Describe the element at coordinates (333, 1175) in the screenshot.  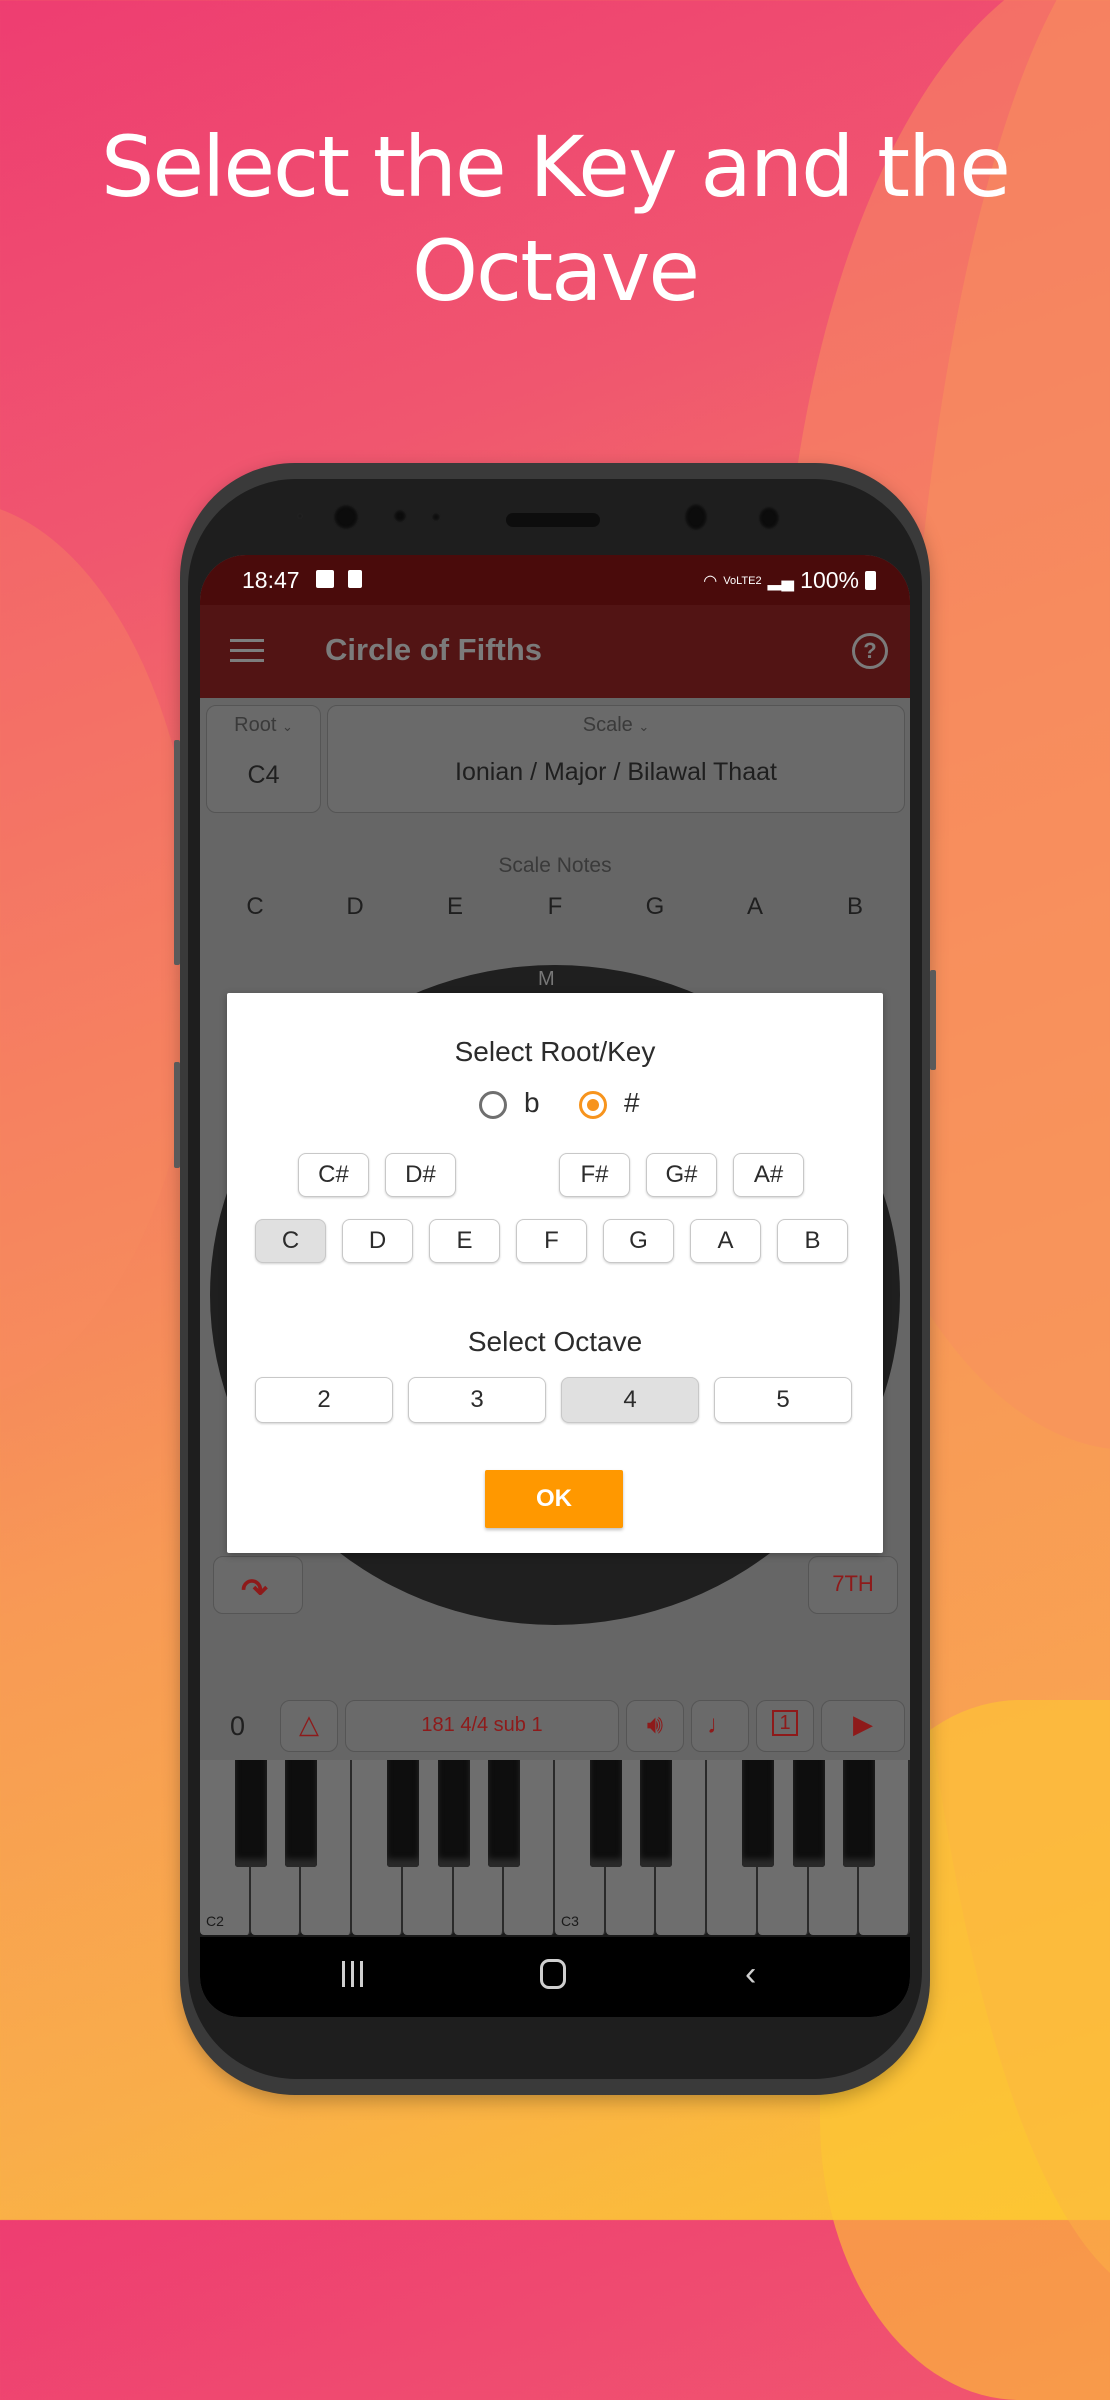
I see `key-button-c-sharp: C#` at that location.